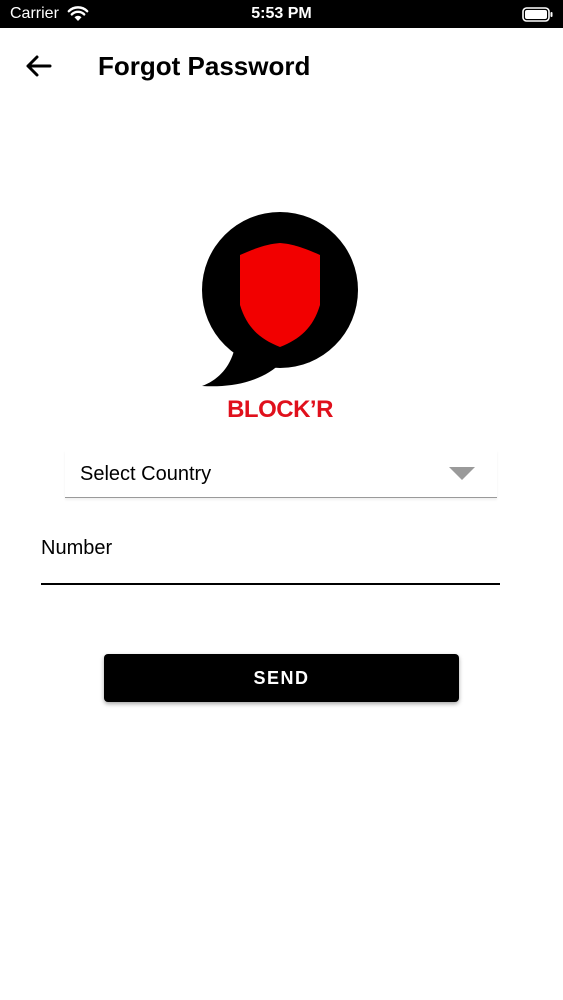  Describe the element at coordinates (146, 474) in the screenshot. I see `country-select-label: Select Country` at that location.